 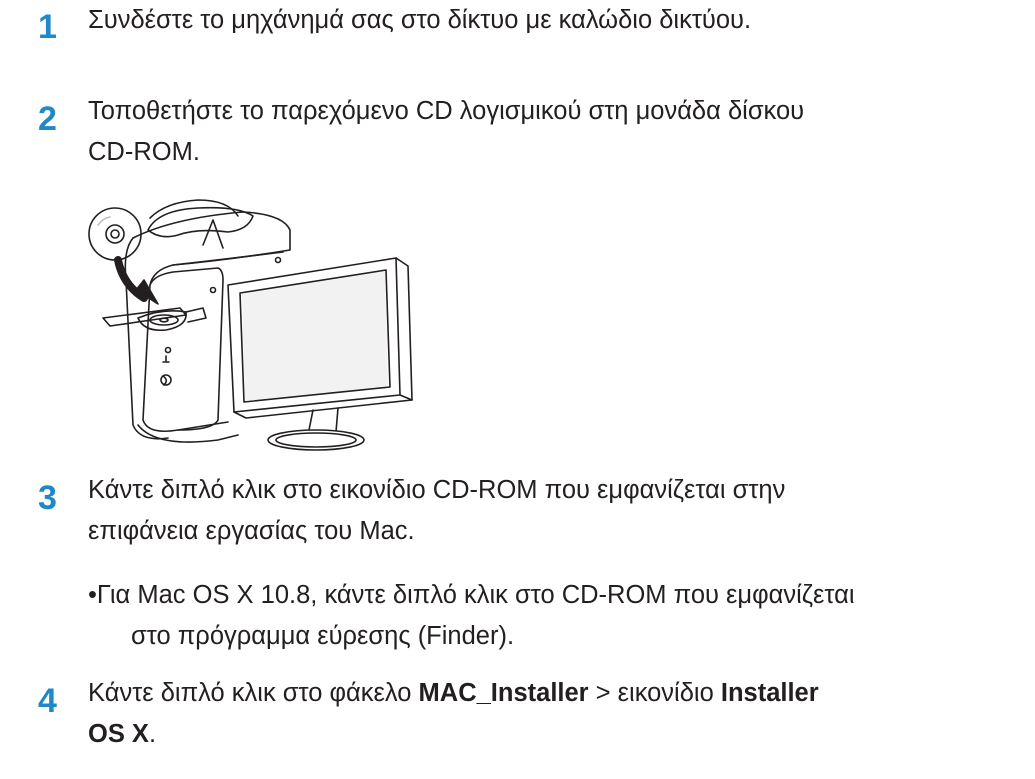 I want to click on step-number: 1, so click(x=47, y=27).